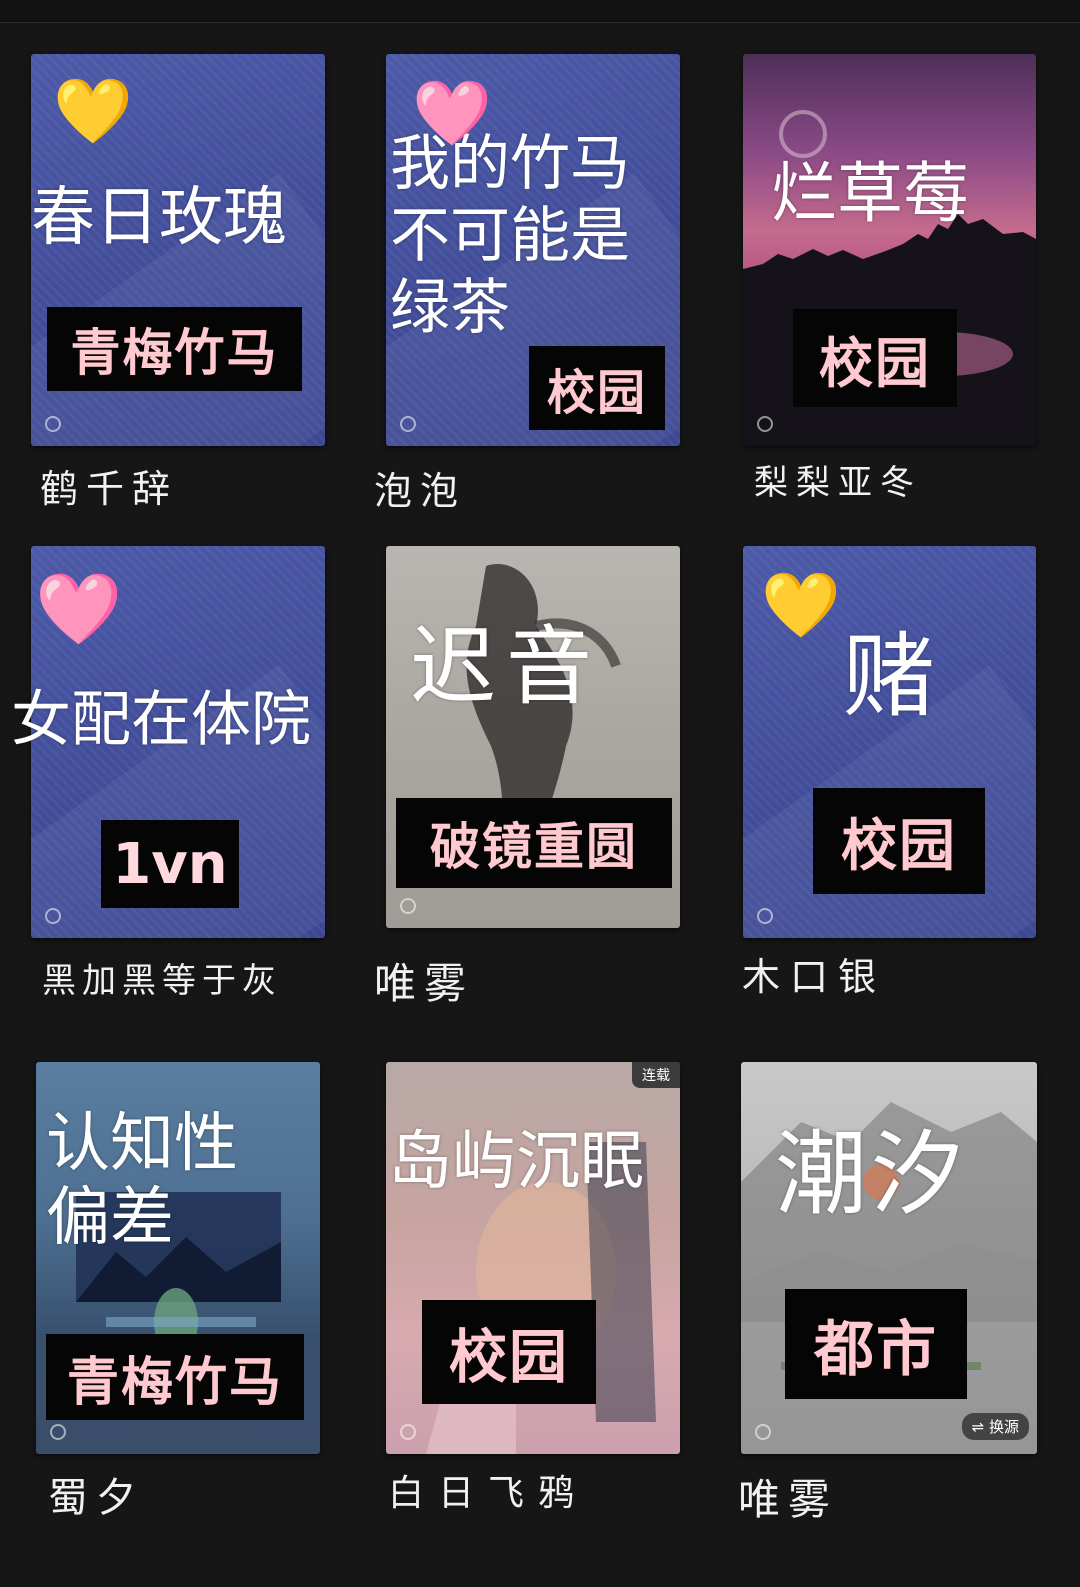 This screenshot has height=1587, width=1080. I want to click on book-author: 泡泡, so click(420, 491).